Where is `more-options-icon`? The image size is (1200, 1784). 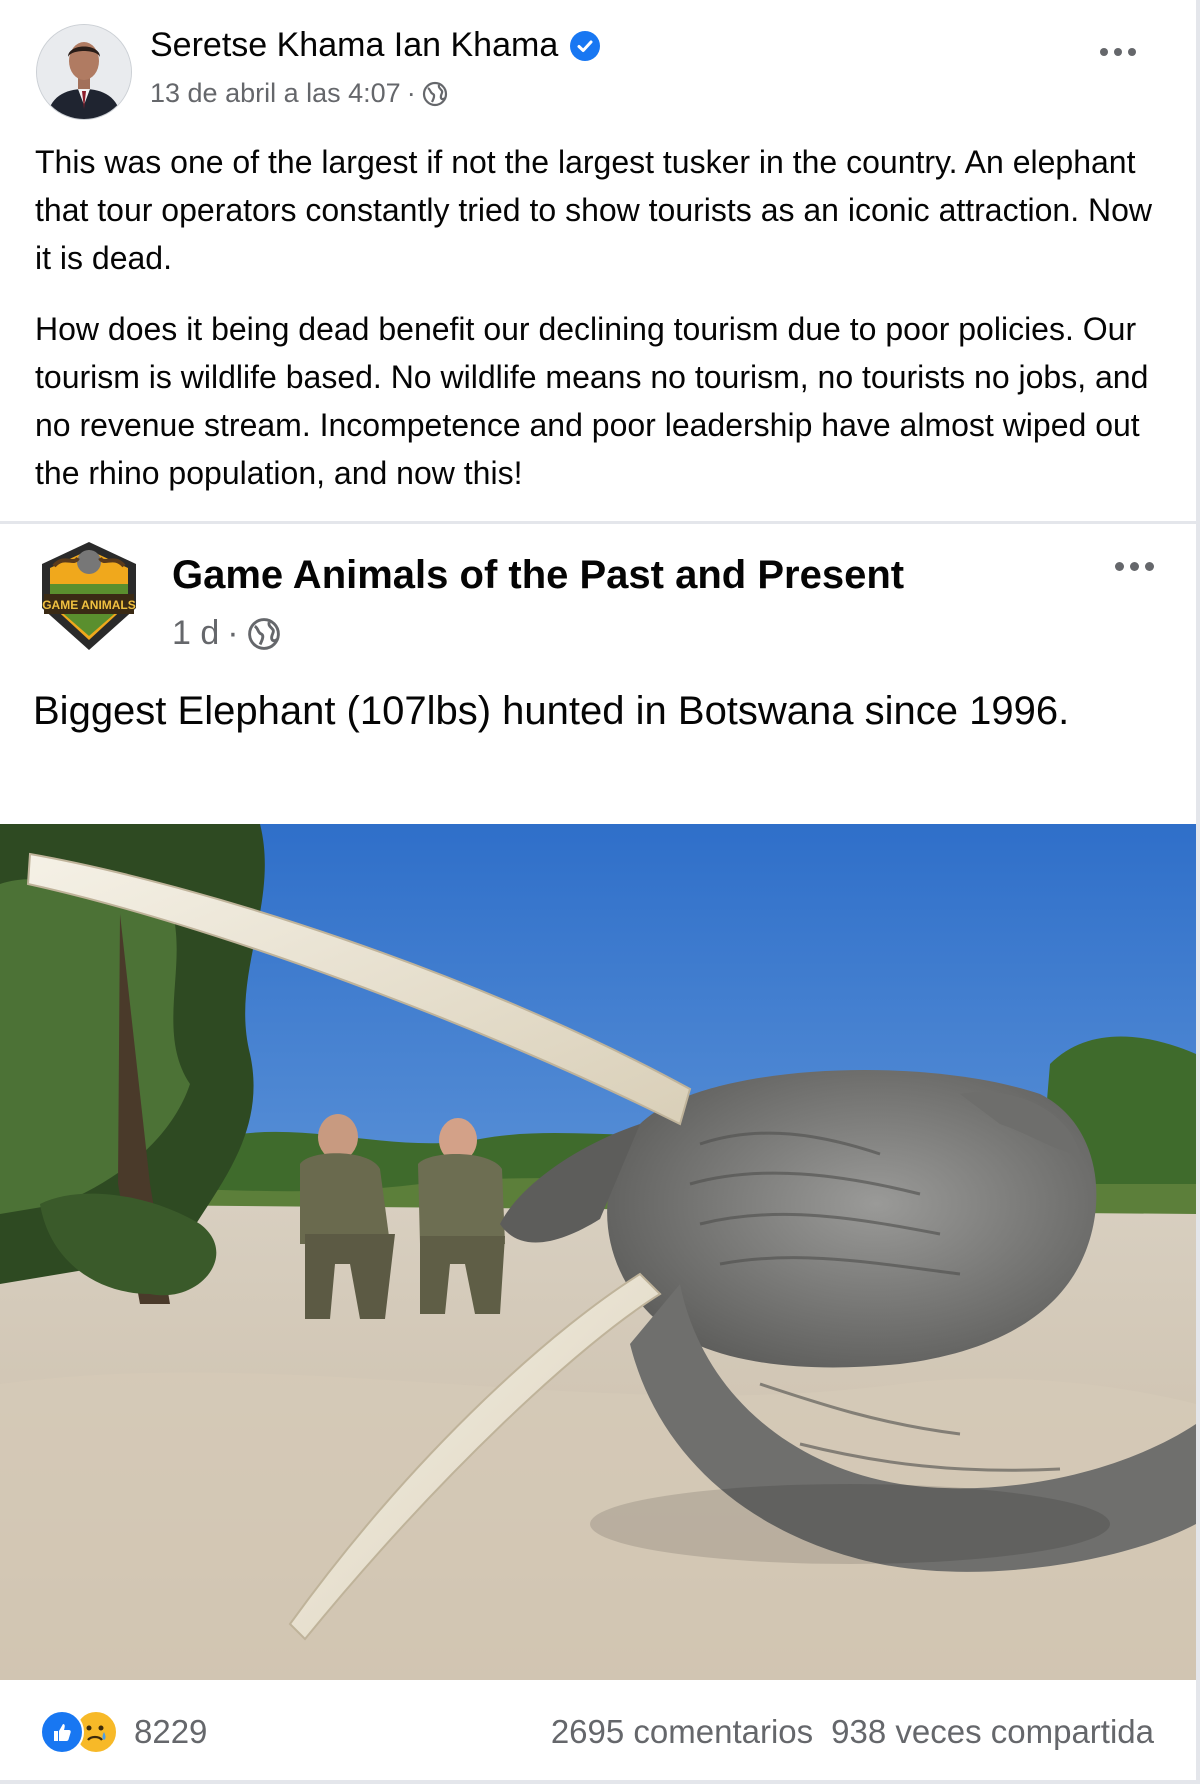
more-options-icon is located at coordinates (1118, 52).